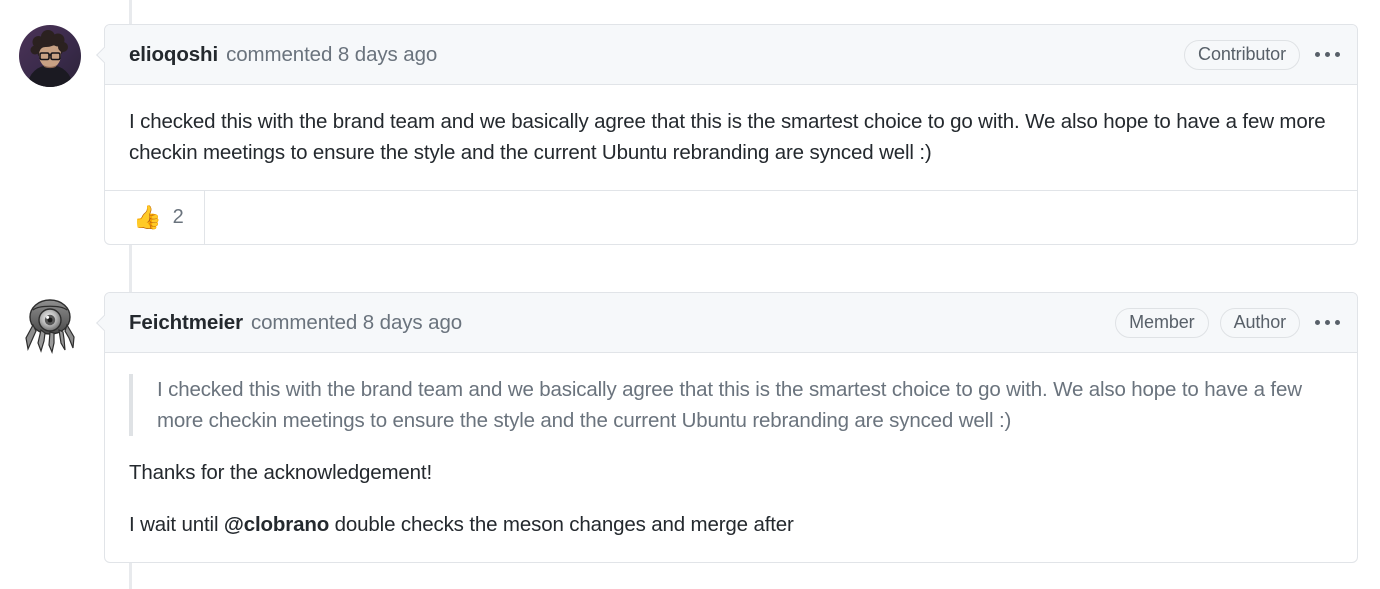 This screenshot has height=589, width=1380. What do you see at coordinates (1259, 322) in the screenshot?
I see `status-badge-author: Author` at bounding box center [1259, 322].